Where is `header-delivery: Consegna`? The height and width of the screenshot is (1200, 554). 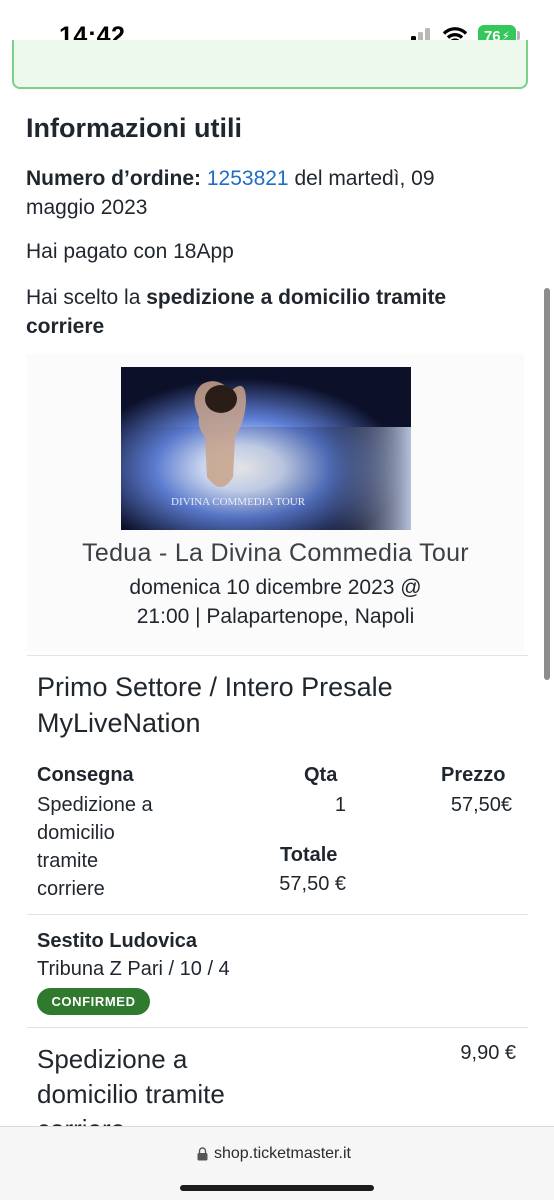
header-delivery: Consegna is located at coordinates (85, 775).